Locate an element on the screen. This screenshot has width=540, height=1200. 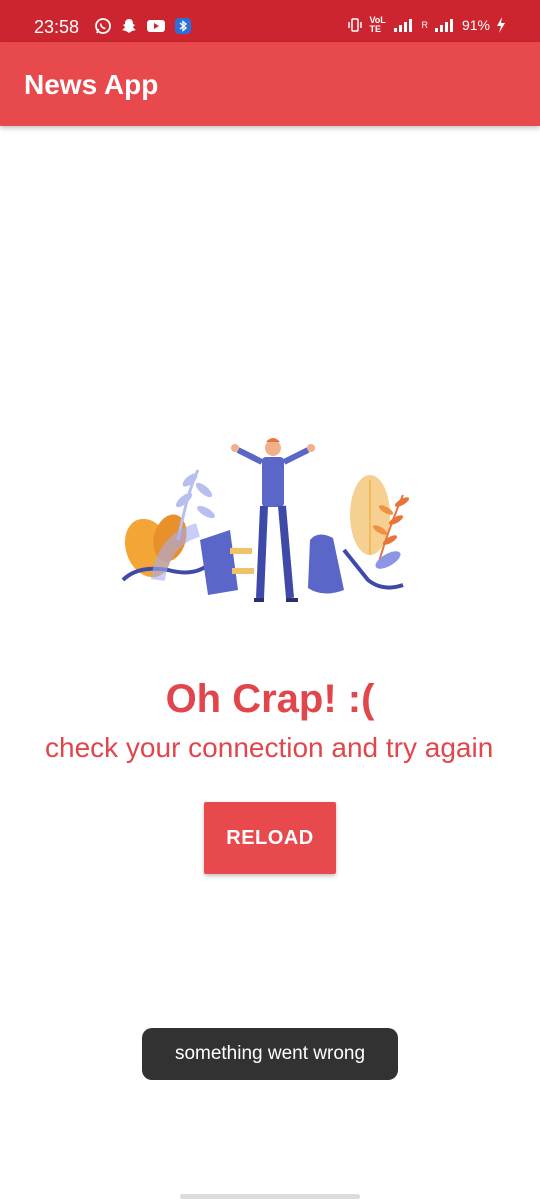
app-title: News App is located at coordinates (91, 84).